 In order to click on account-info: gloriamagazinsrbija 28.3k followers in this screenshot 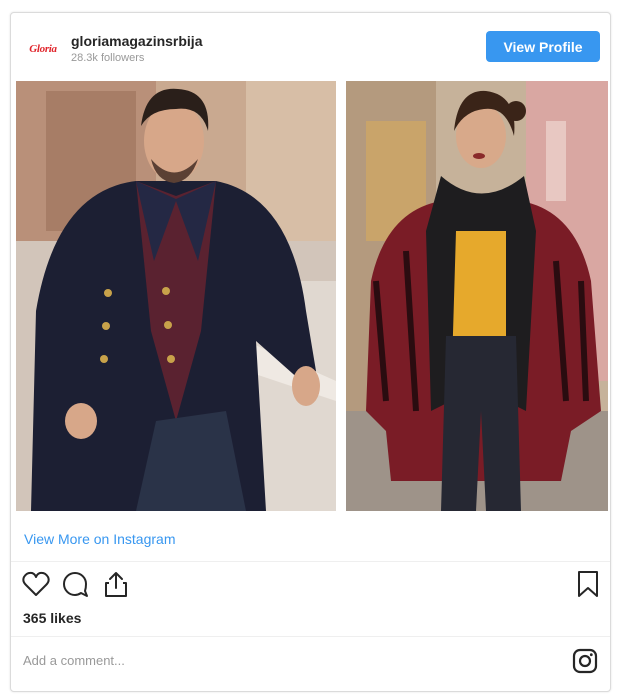, I will do `click(136, 49)`.